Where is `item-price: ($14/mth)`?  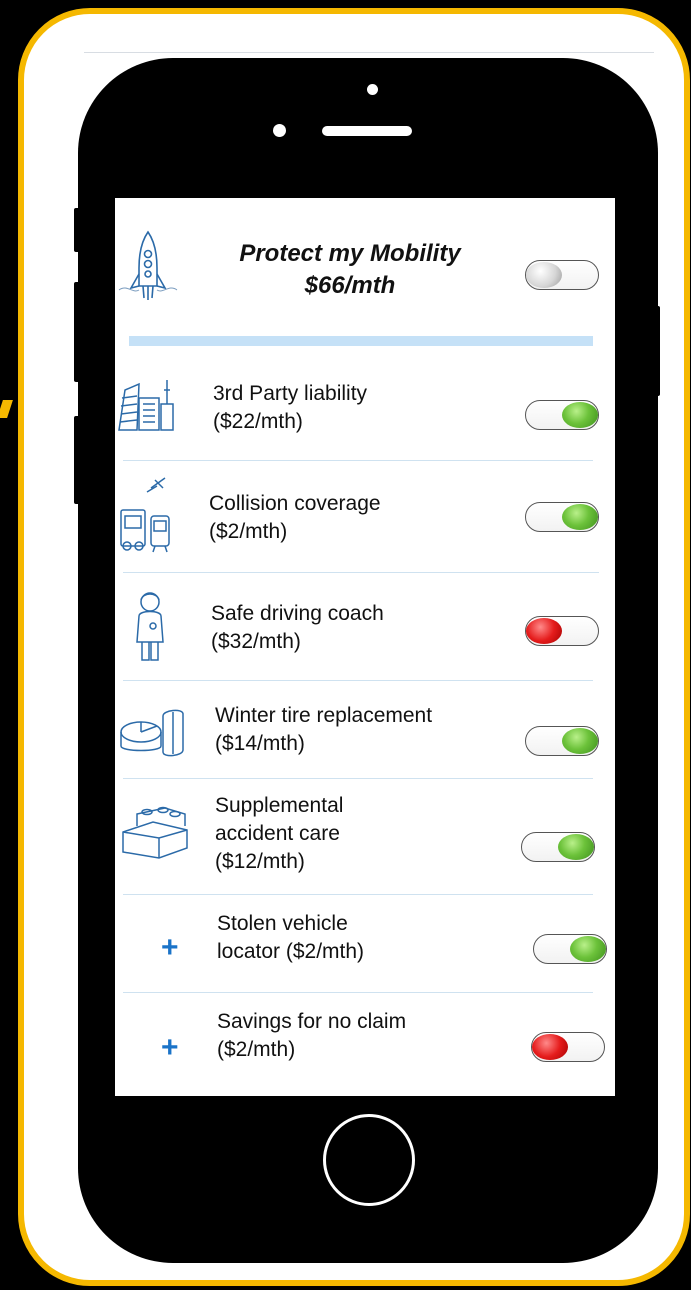 item-price: ($14/mth) is located at coordinates (260, 743).